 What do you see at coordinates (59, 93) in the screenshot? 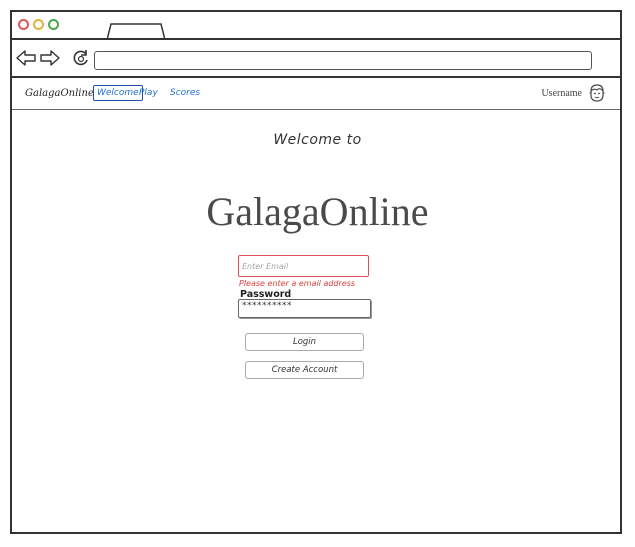
I see `brand-logo: GalagaOnline` at bounding box center [59, 93].